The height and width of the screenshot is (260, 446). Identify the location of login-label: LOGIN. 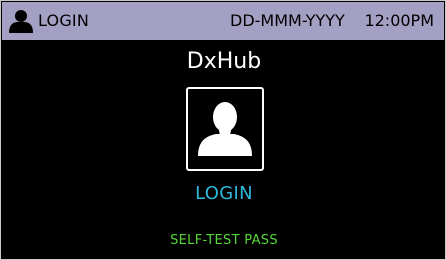
(223, 194).